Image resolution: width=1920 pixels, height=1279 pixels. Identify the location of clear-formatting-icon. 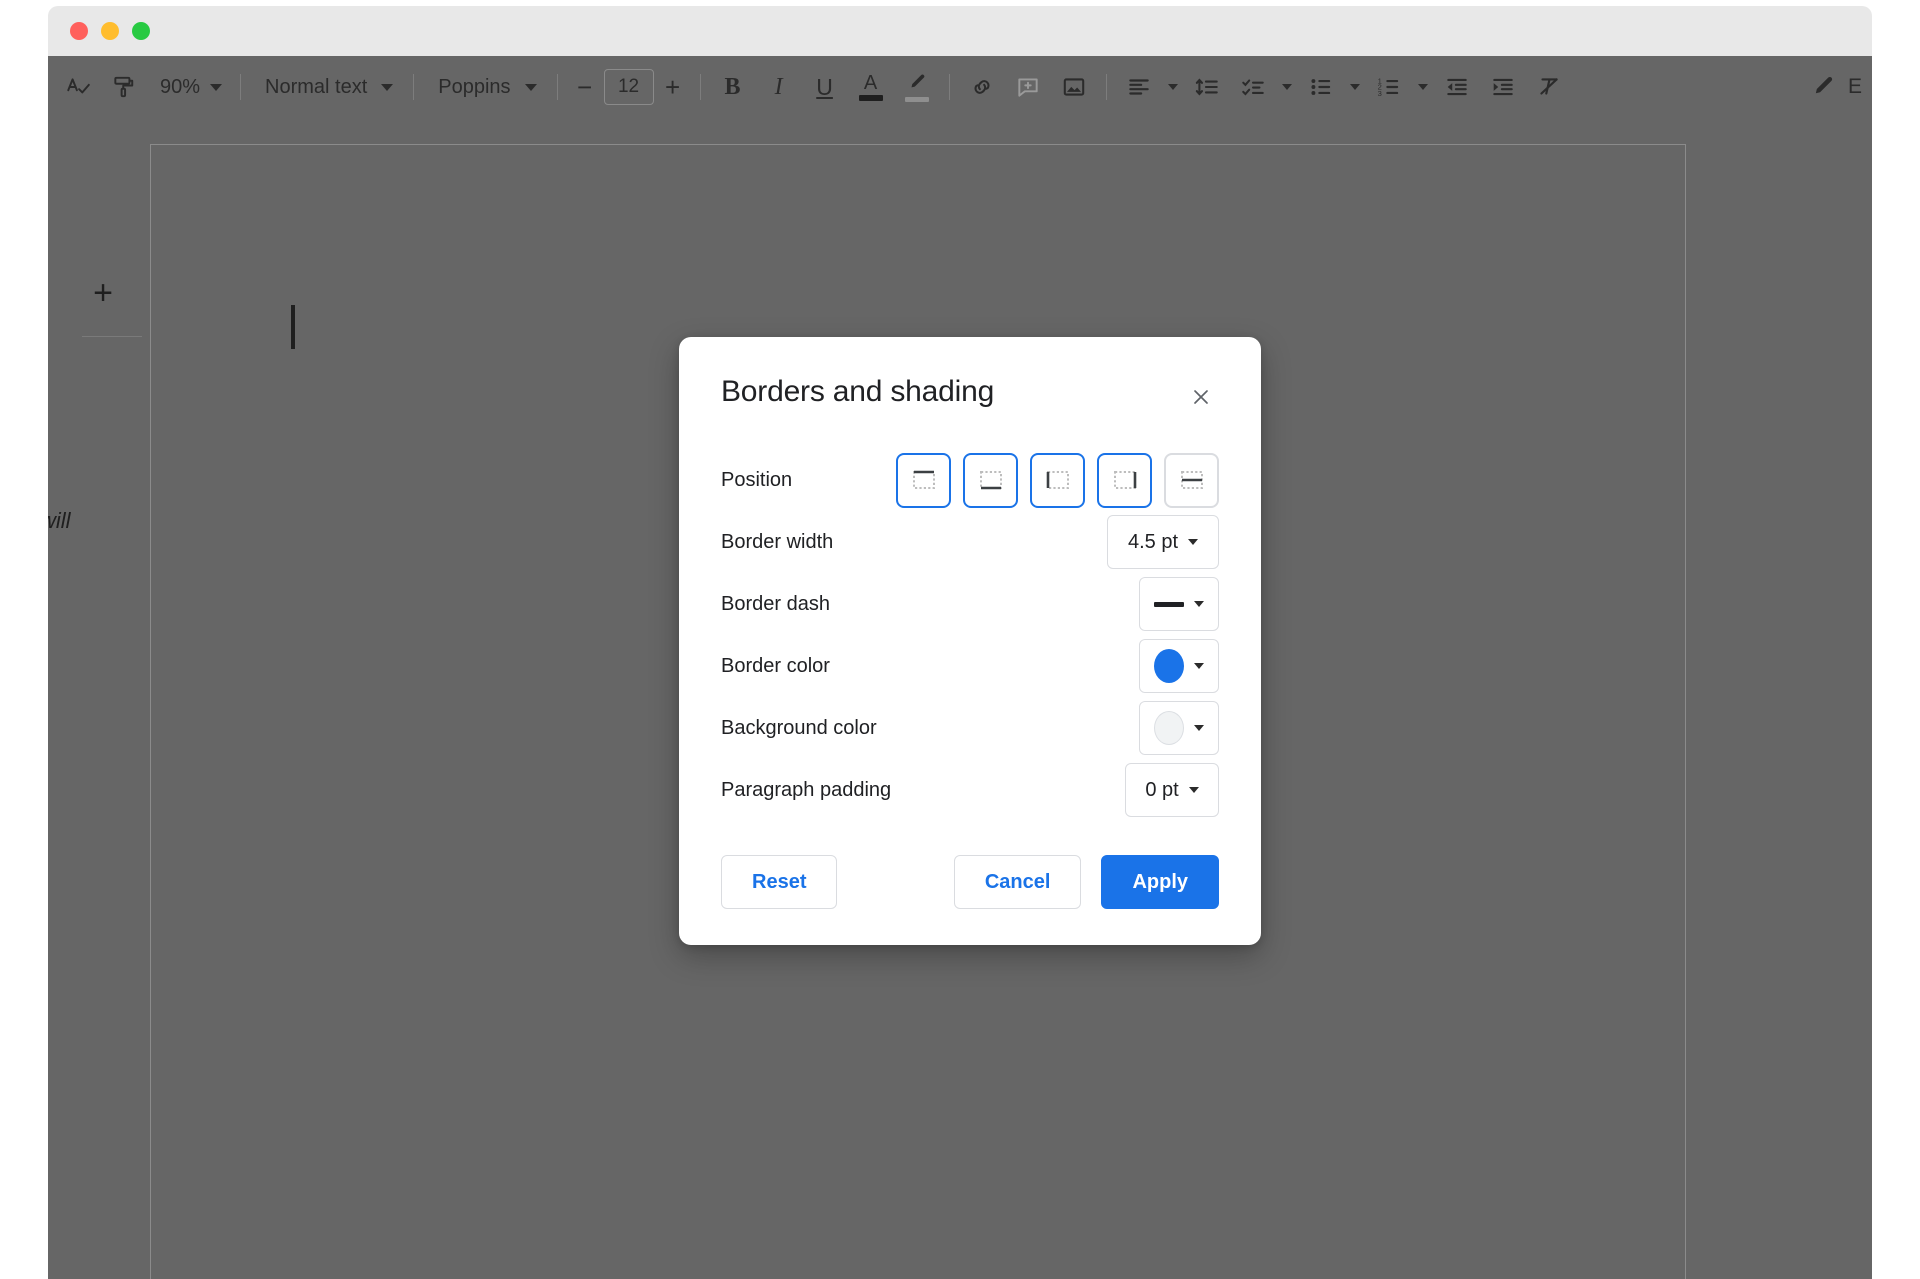
(1549, 87).